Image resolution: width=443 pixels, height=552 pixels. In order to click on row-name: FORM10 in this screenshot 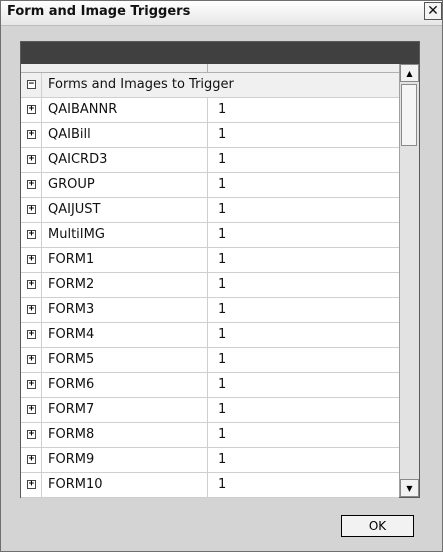, I will do `click(75, 484)`.